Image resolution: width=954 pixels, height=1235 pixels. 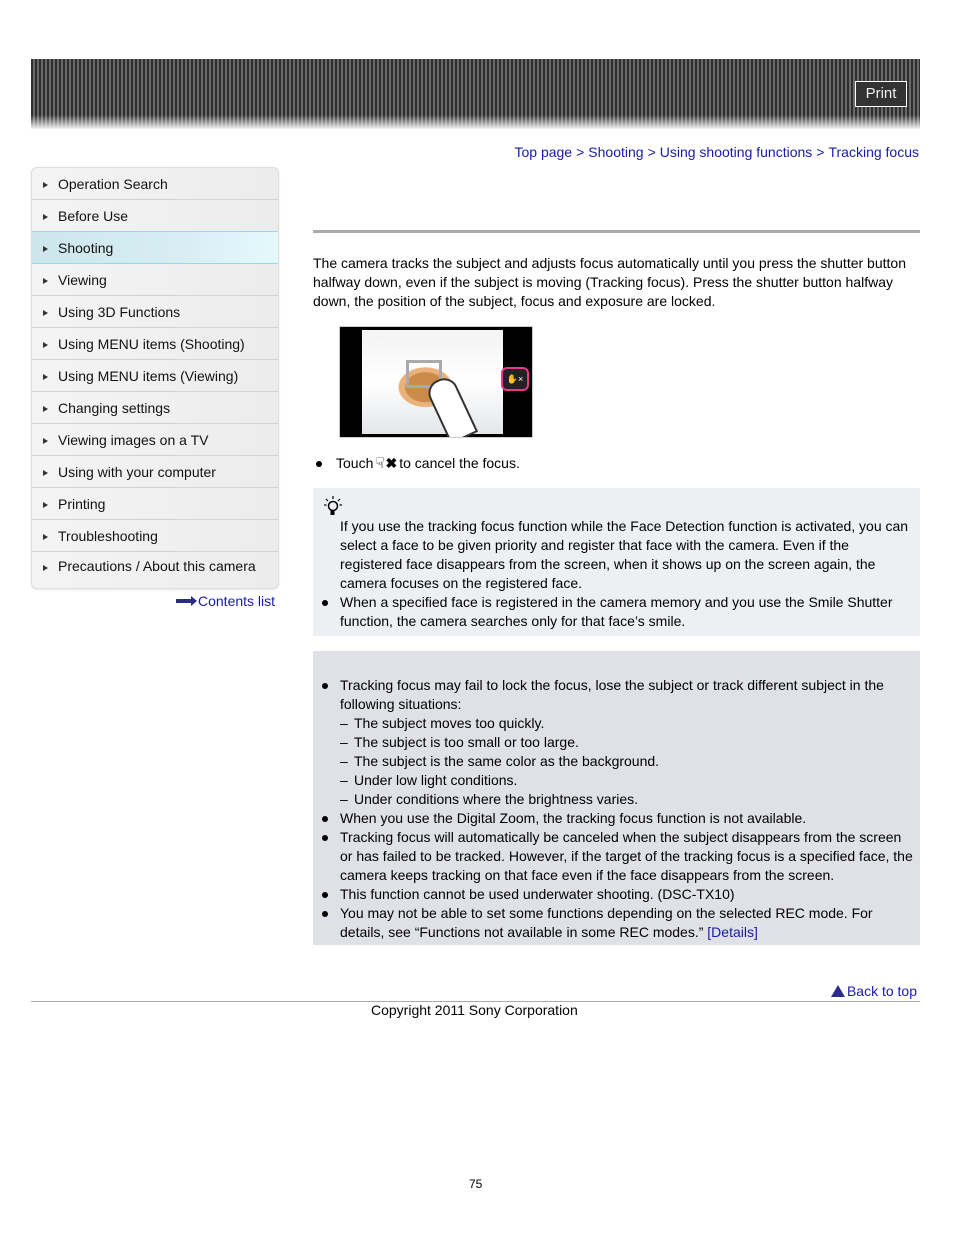 I want to click on sidebar-item-label: Troubleshooting, so click(x=108, y=535).